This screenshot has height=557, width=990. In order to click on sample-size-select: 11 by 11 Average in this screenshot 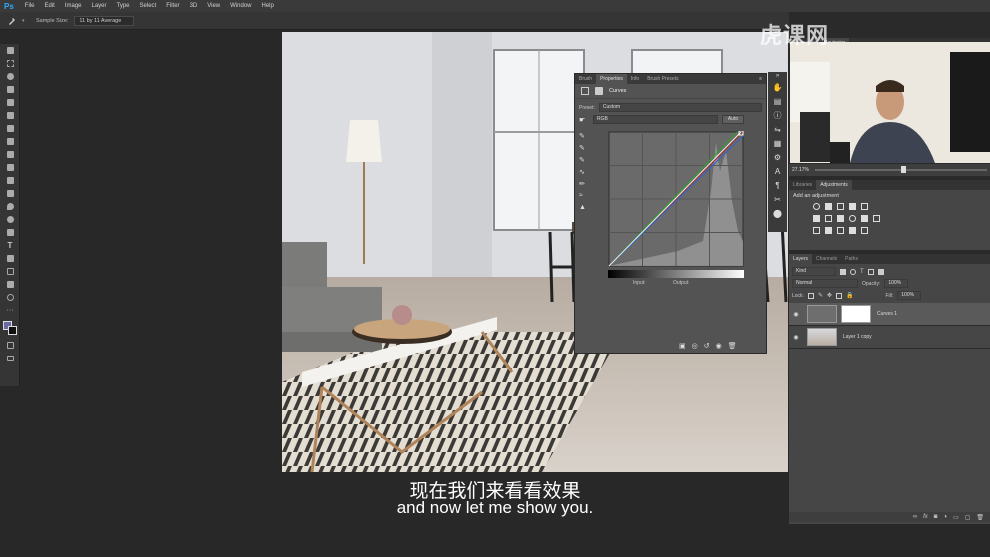, I will do `click(104, 20)`.